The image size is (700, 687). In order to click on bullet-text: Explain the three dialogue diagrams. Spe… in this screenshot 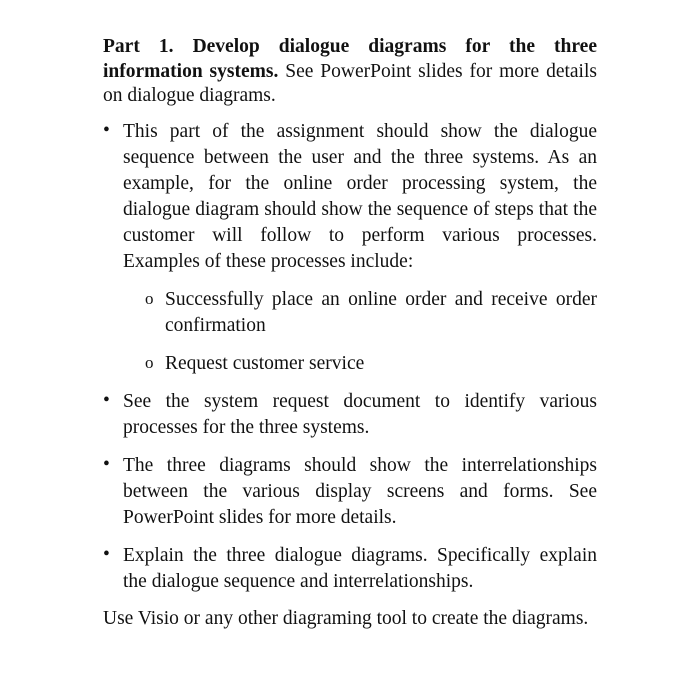, I will do `click(360, 568)`.